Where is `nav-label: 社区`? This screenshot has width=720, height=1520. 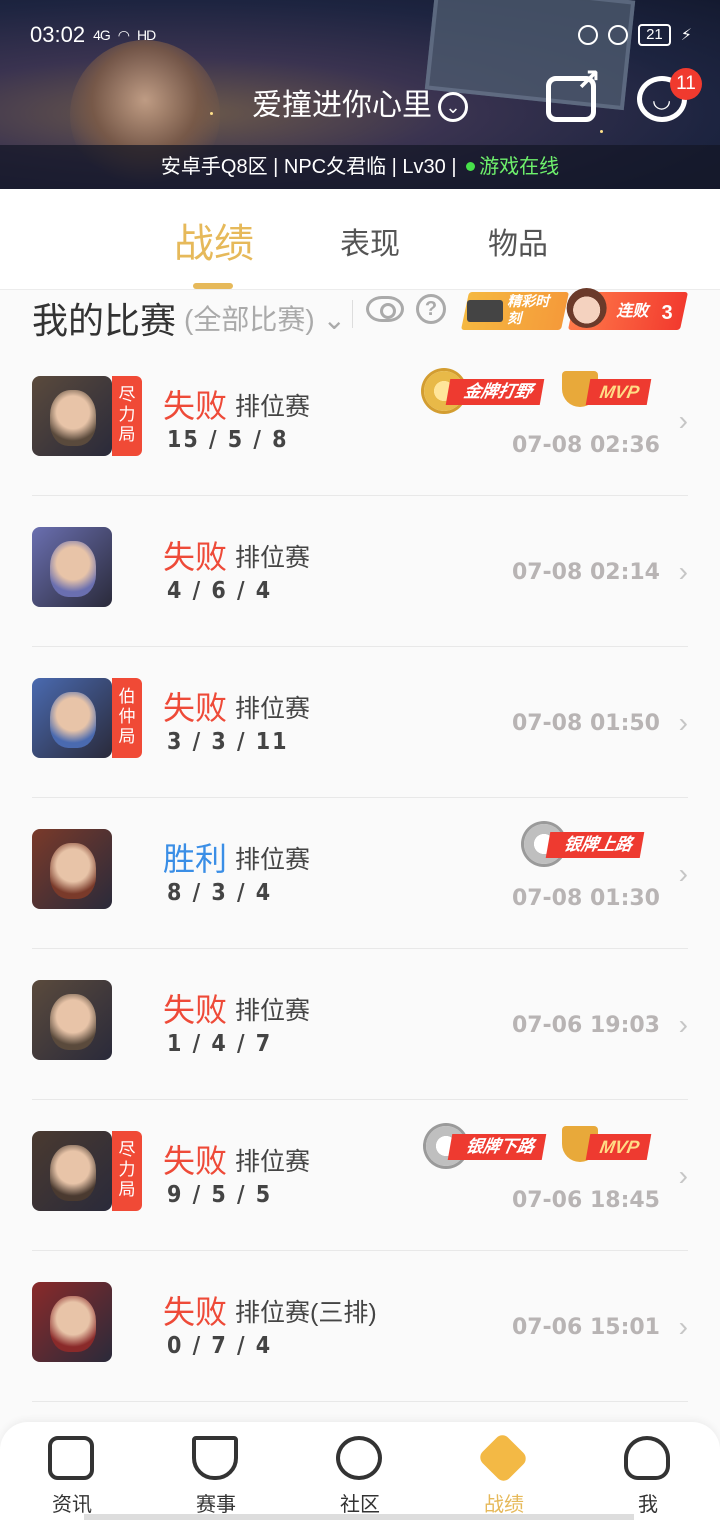 nav-label: 社区 is located at coordinates (360, 1505).